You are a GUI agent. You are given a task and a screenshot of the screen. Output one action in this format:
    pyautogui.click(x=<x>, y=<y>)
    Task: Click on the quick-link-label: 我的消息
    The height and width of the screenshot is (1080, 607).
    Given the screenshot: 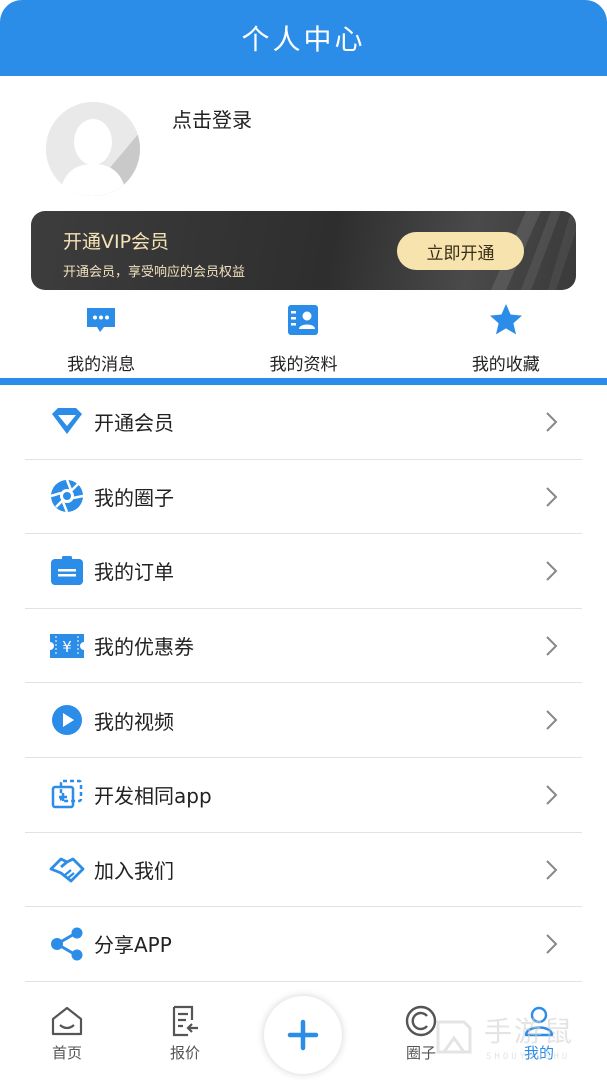 What is the action you would take?
    pyautogui.click(x=101, y=365)
    